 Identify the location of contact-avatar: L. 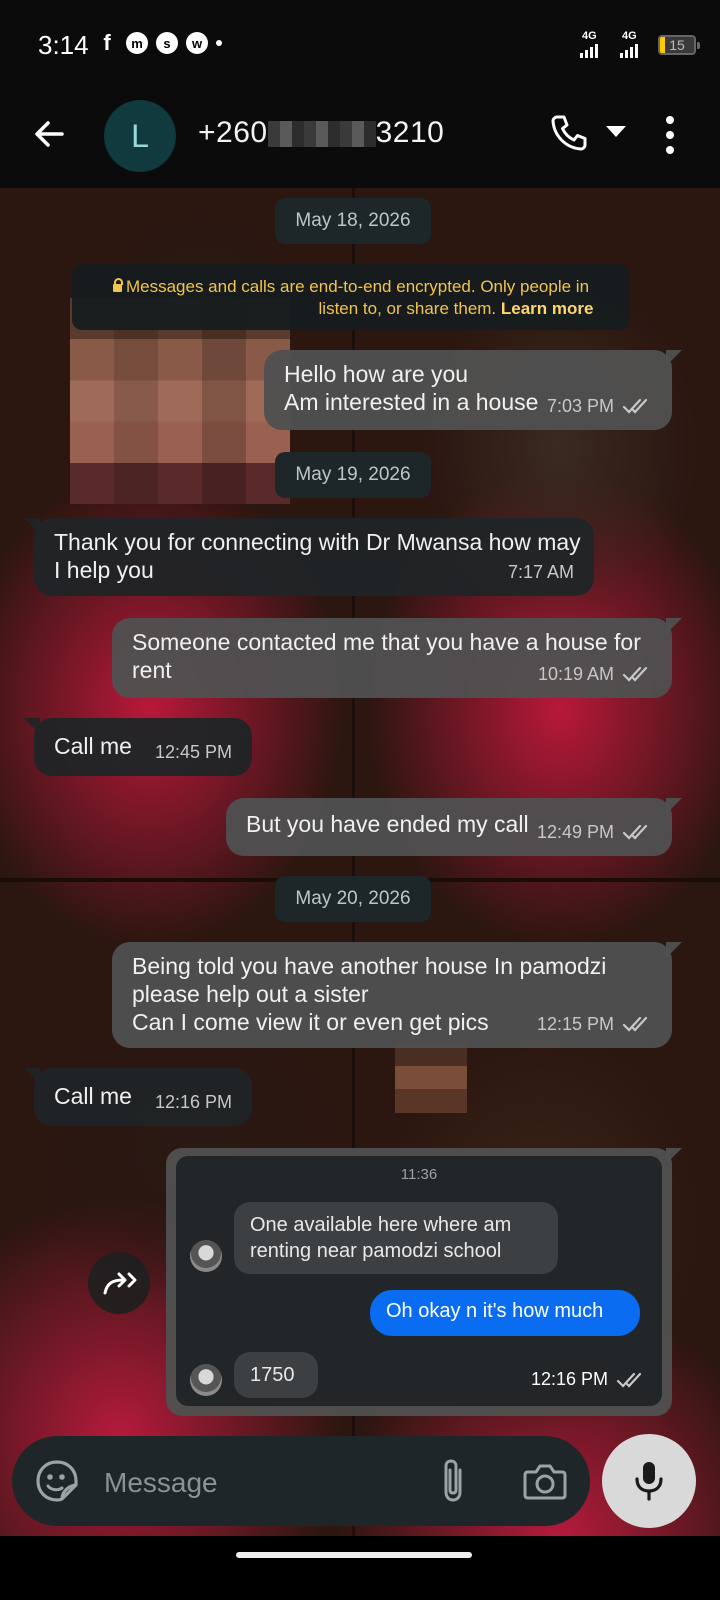
(140, 136).